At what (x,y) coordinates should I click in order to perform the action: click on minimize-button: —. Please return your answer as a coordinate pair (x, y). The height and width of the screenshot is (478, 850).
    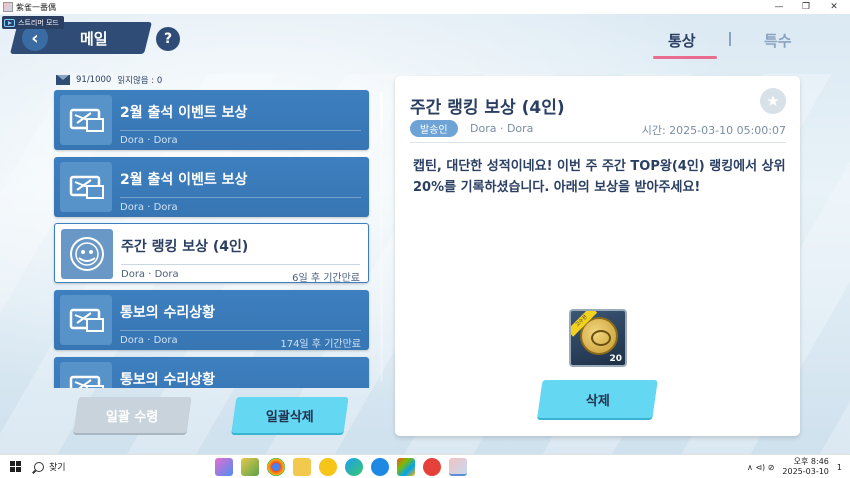
    Looking at the image, I should click on (779, 7).